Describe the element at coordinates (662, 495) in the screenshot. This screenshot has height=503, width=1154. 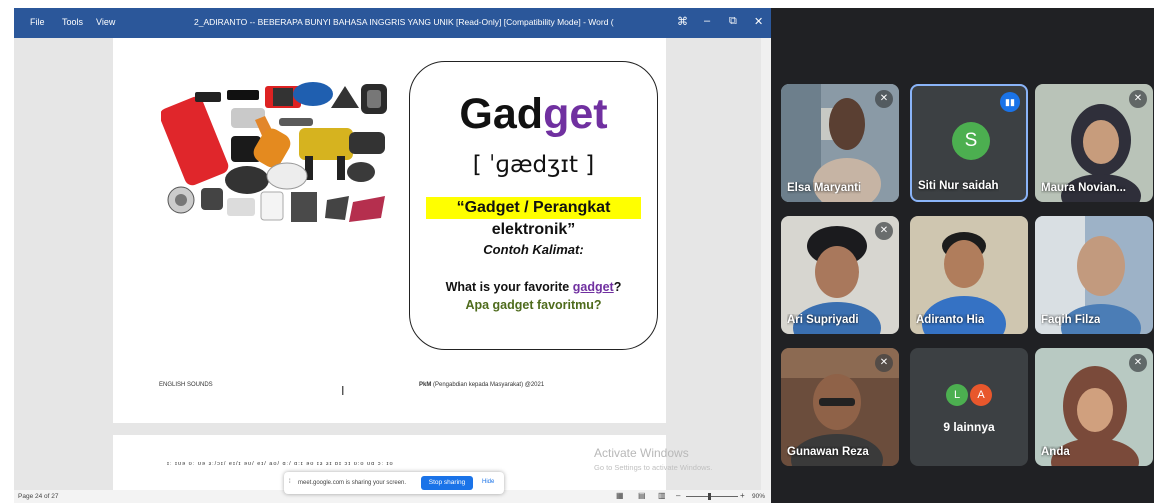
I see `web-layout-icon: ▥` at that location.